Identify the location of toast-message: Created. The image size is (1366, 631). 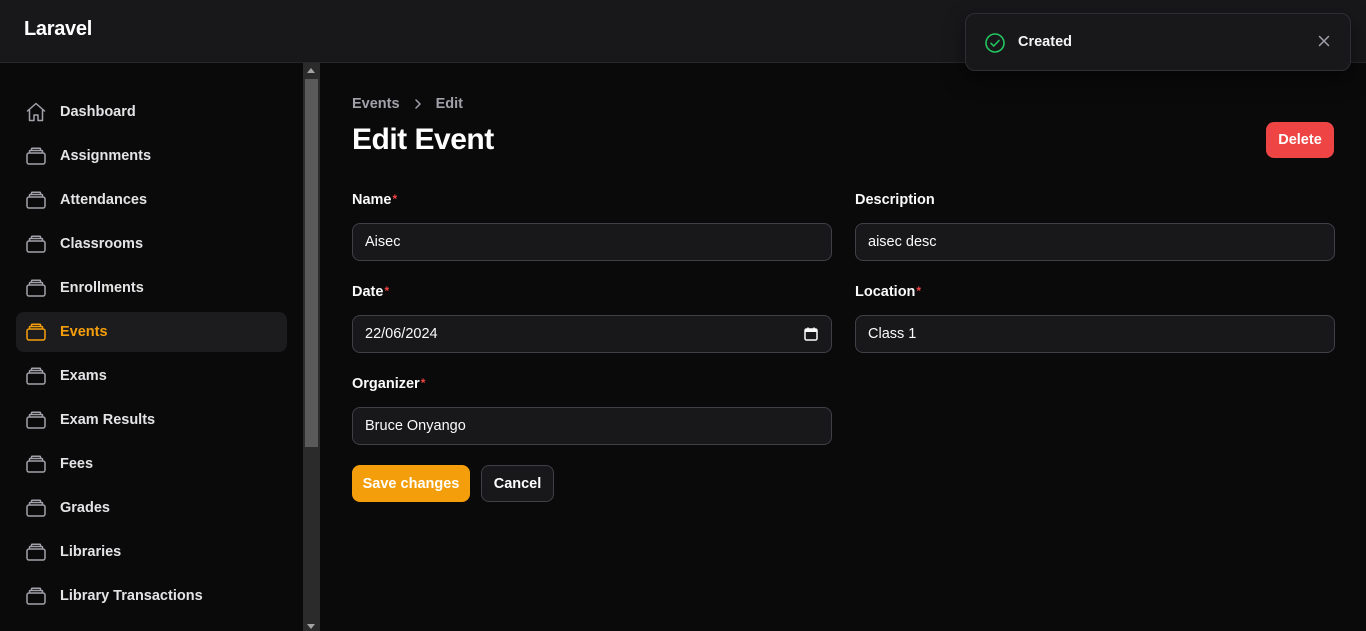
(1045, 42).